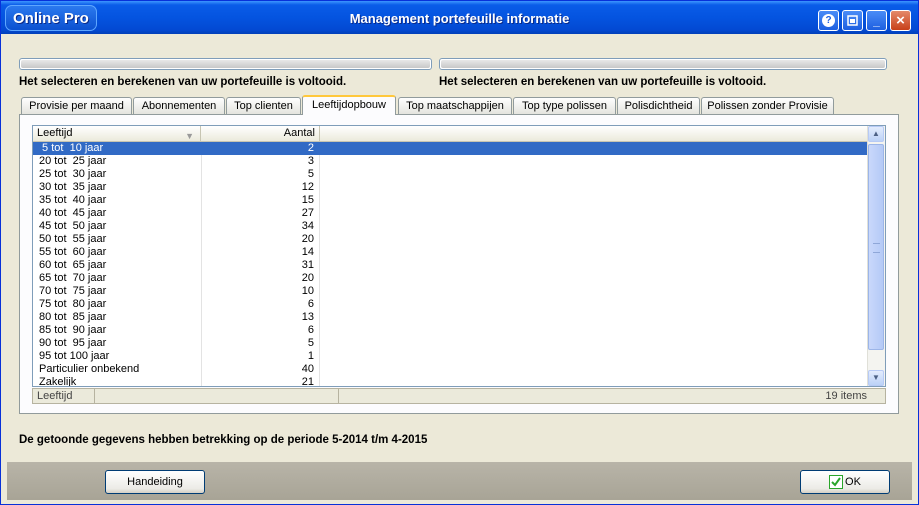 Image resolution: width=919 pixels, height=505 pixels. I want to click on count-cell: 40, so click(307, 369).